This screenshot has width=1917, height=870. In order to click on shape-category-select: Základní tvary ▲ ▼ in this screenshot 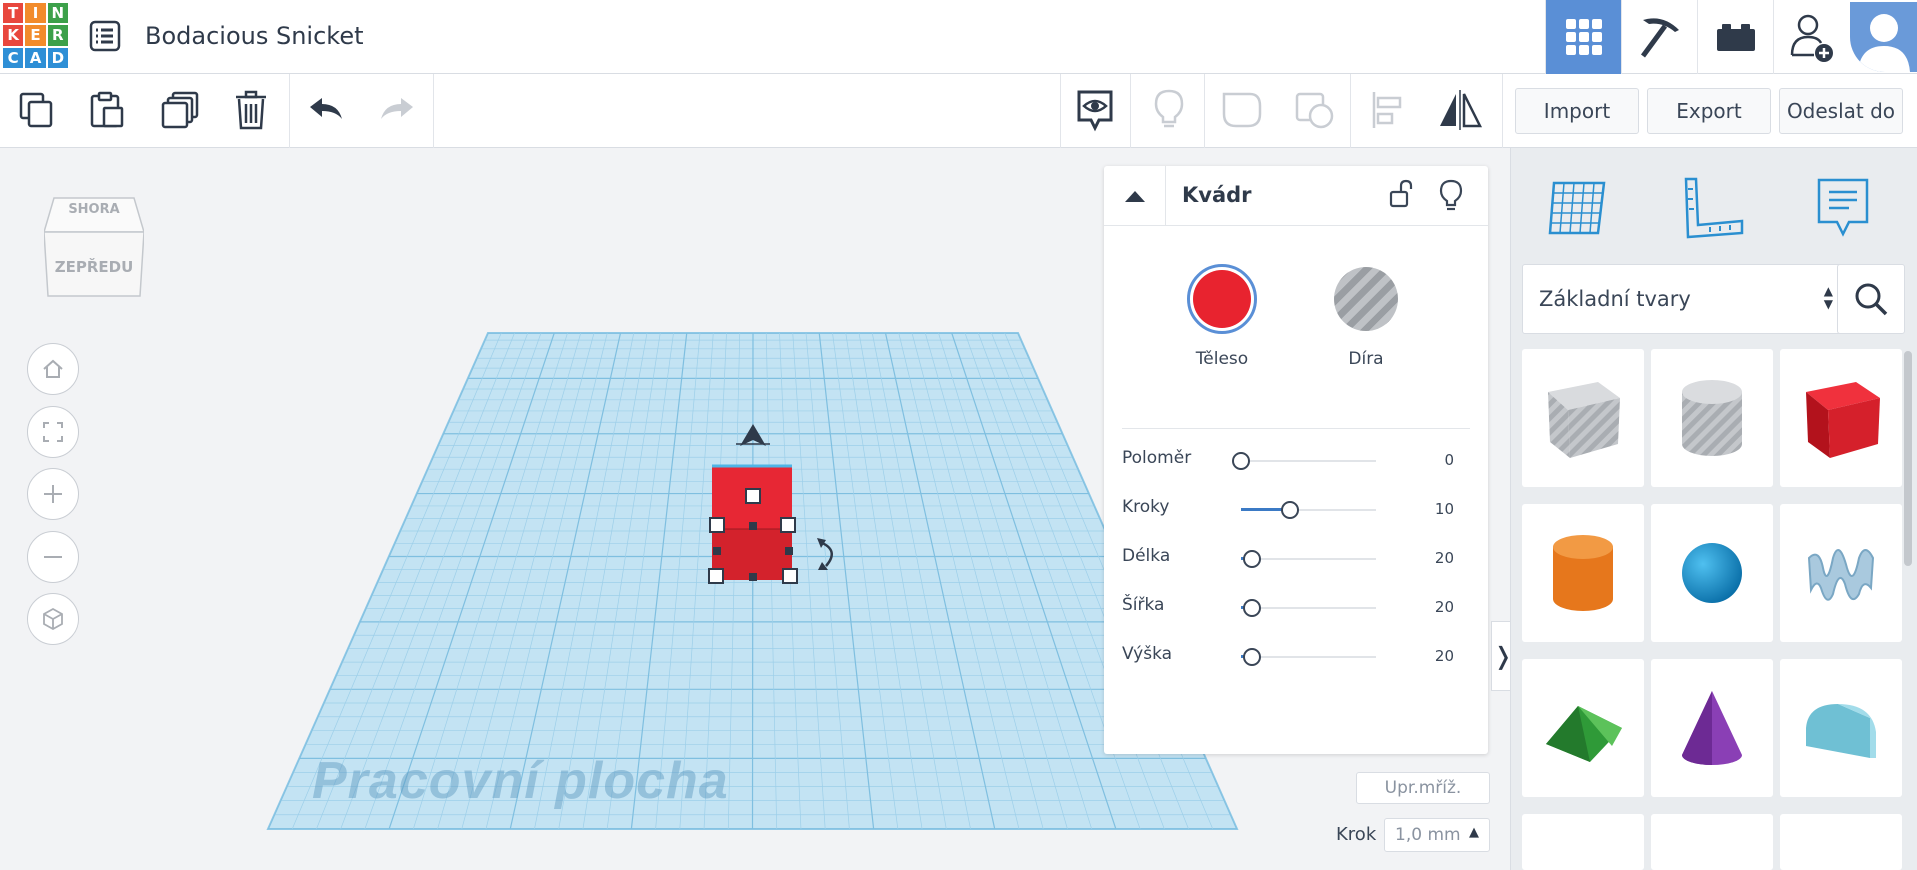, I will do `click(1683, 299)`.